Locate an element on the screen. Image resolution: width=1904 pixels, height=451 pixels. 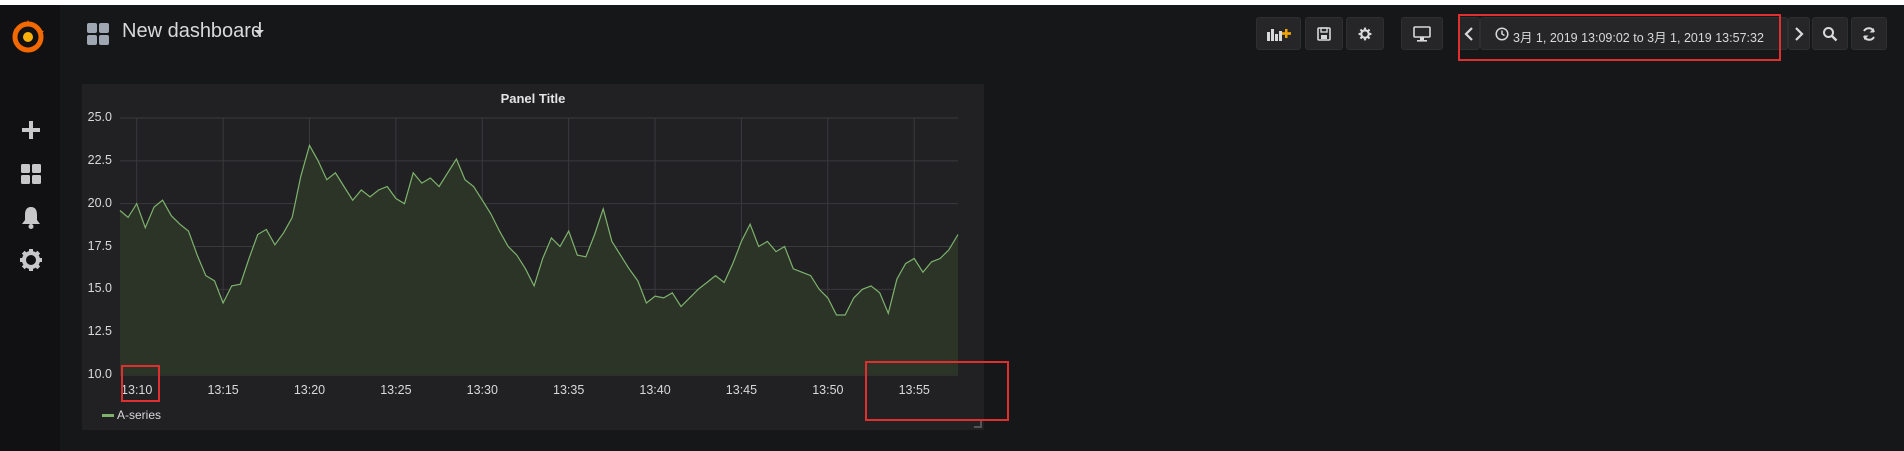
y-tick-label: 20.0 is located at coordinates (99, 202).